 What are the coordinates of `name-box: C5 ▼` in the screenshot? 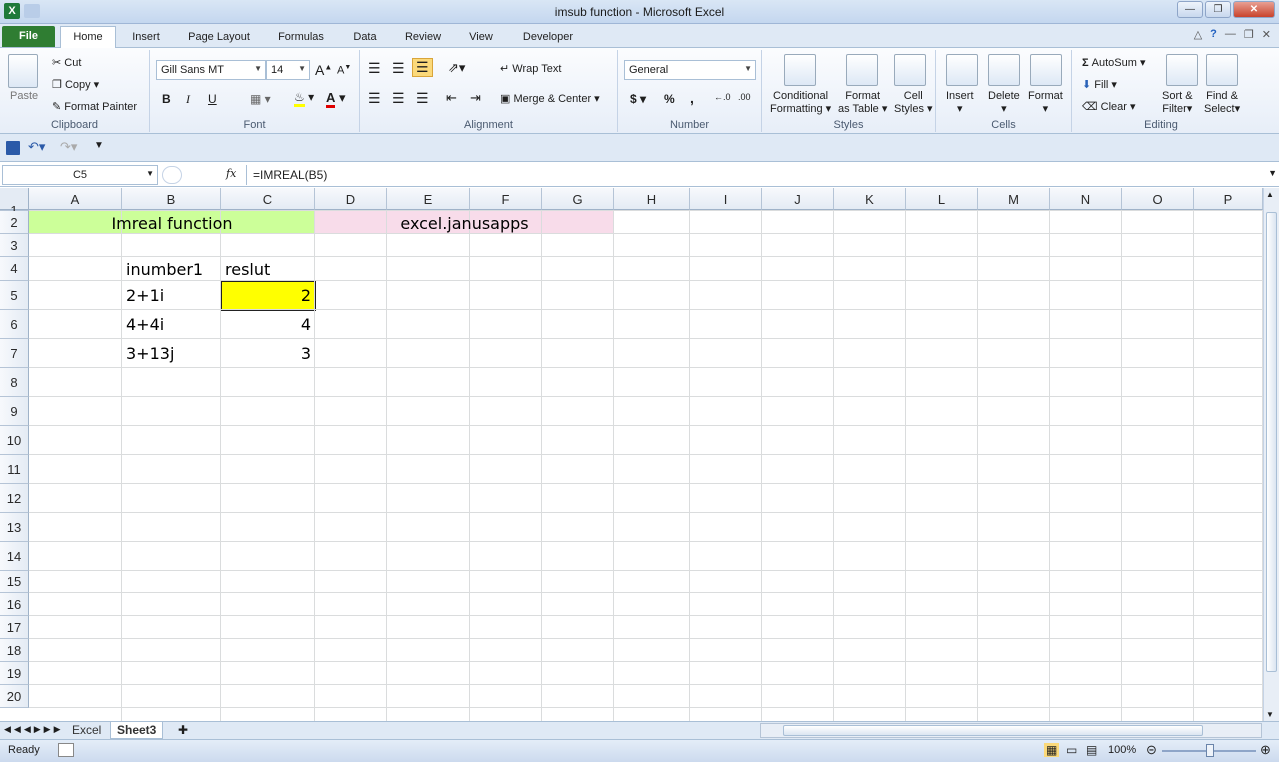 It's located at (80, 175).